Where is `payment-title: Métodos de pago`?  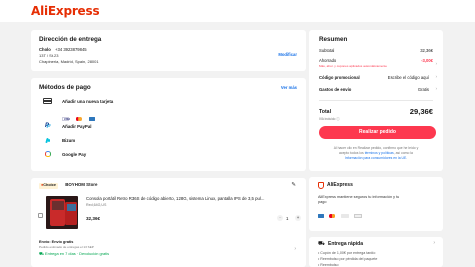
payment-title: Métodos de pago is located at coordinates (65, 87).